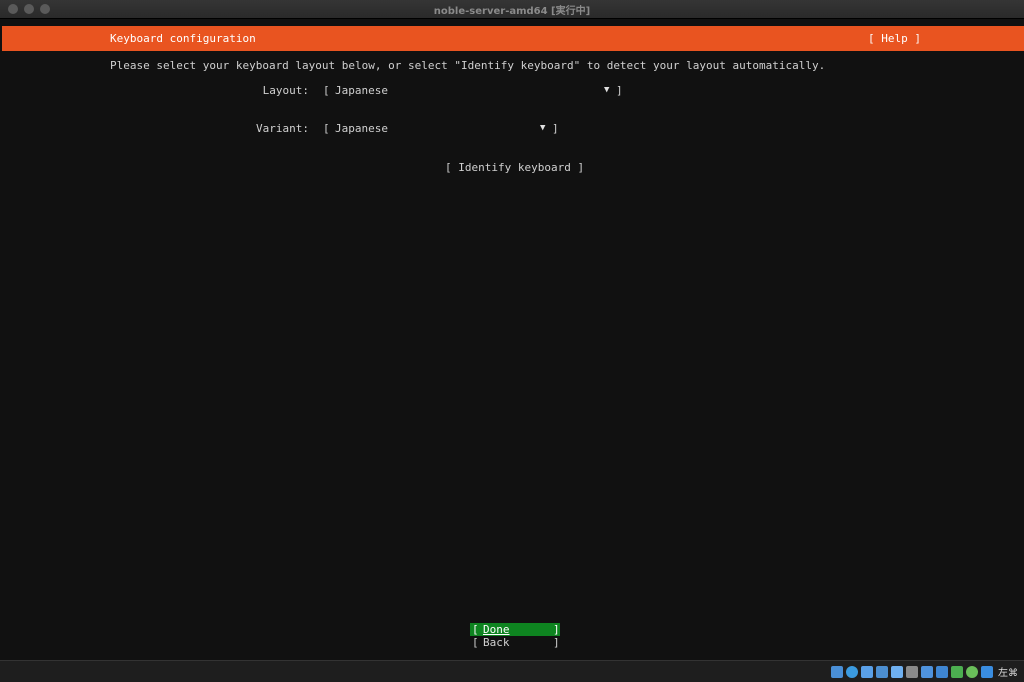  What do you see at coordinates (326, 90) in the screenshot?
I see `layout-open-bracket: [` at bounding box center [326, 90].